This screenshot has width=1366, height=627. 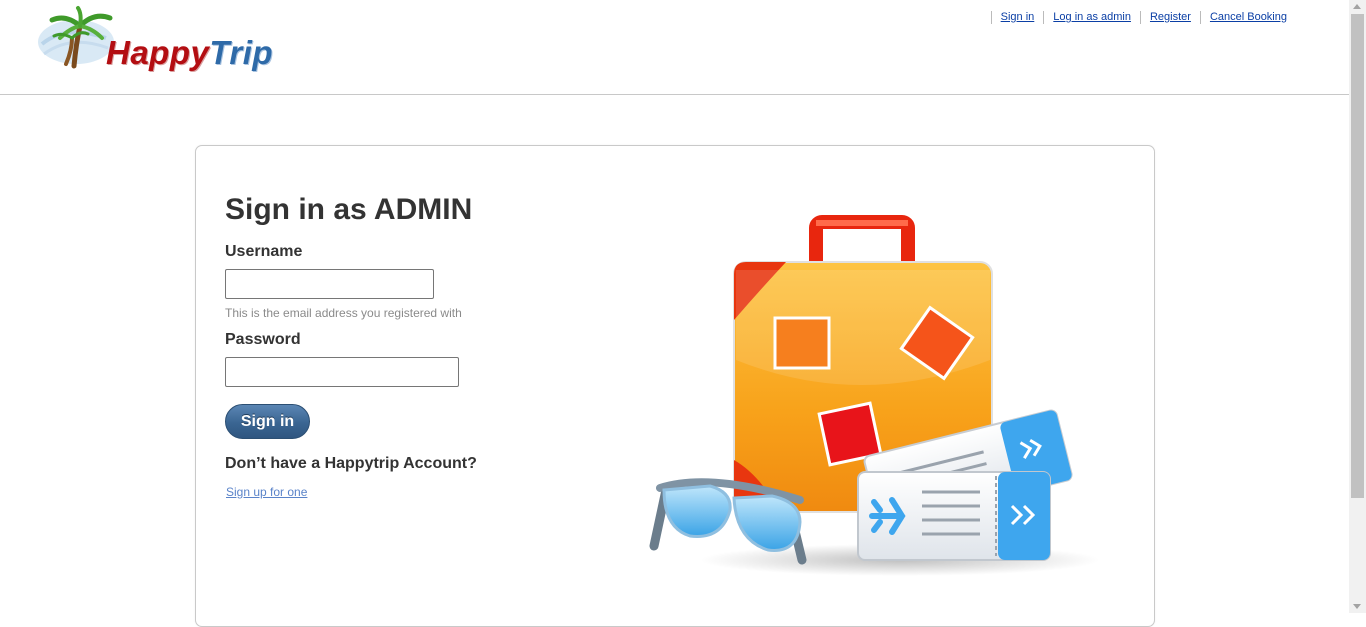 I want to click on nav-sign-in-link: Sign in, so click(x=1017, y=17).